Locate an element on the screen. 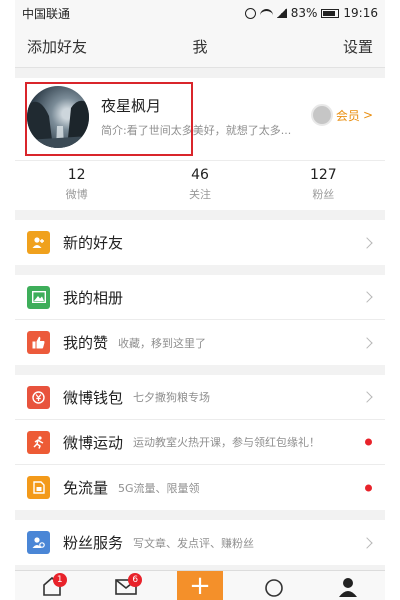  menu-item-albums: 我的相册 is located at coordinates (200, 297).